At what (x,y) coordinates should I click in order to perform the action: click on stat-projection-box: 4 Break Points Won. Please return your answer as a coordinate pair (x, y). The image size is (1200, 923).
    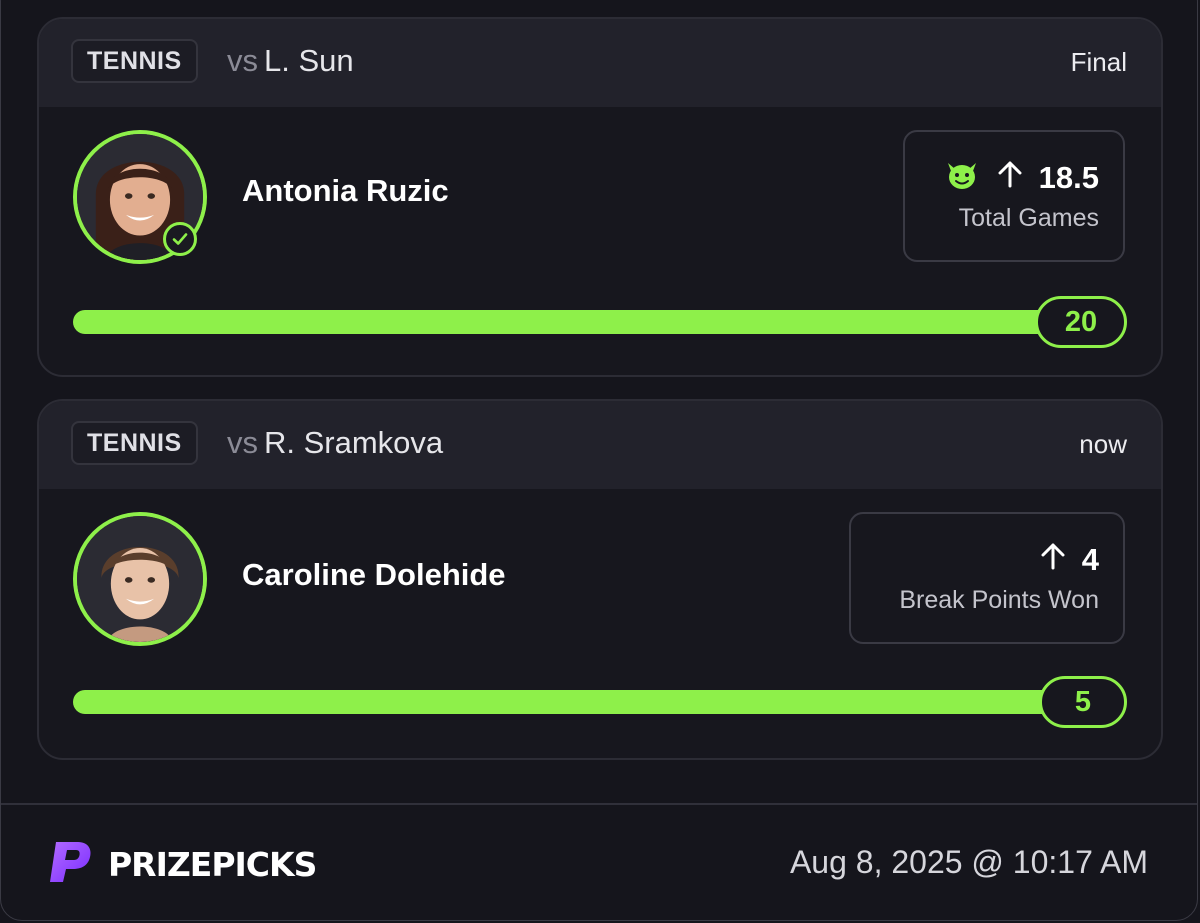
    Looking at the image, I should click on (987, 578).